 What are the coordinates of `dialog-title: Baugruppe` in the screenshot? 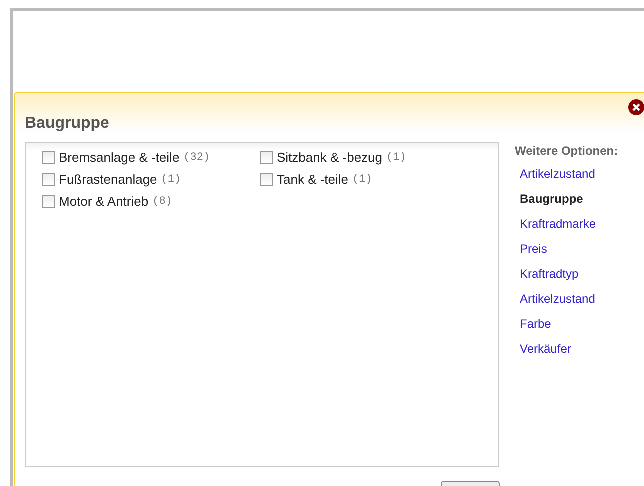 It's located at (67, 124).